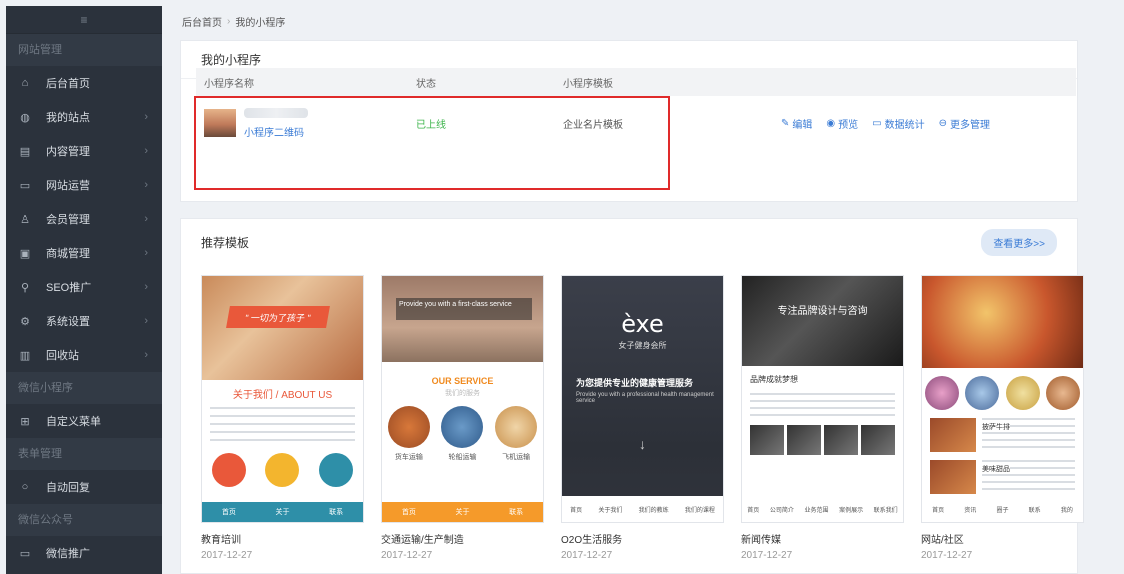  Describe the element at coordinates (964, 123) in the screenshot. I see `more-manage-button: ⊖ 更多管理` at that location.